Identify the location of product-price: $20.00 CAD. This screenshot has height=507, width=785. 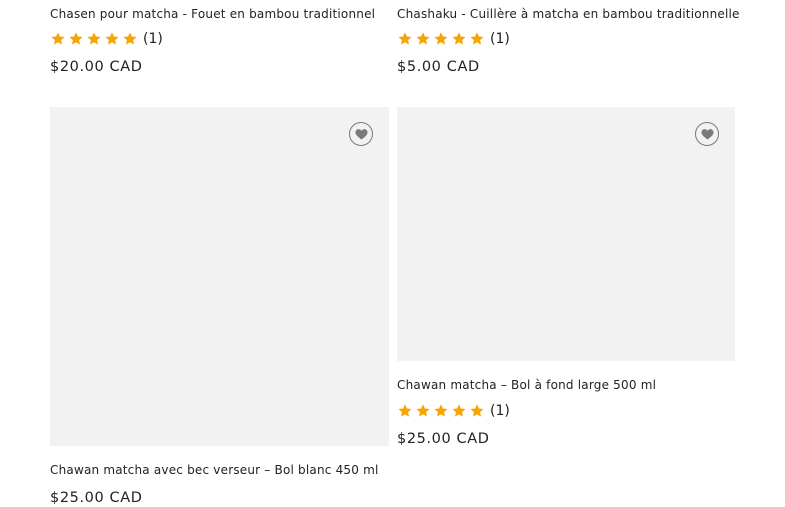
(96, 67).